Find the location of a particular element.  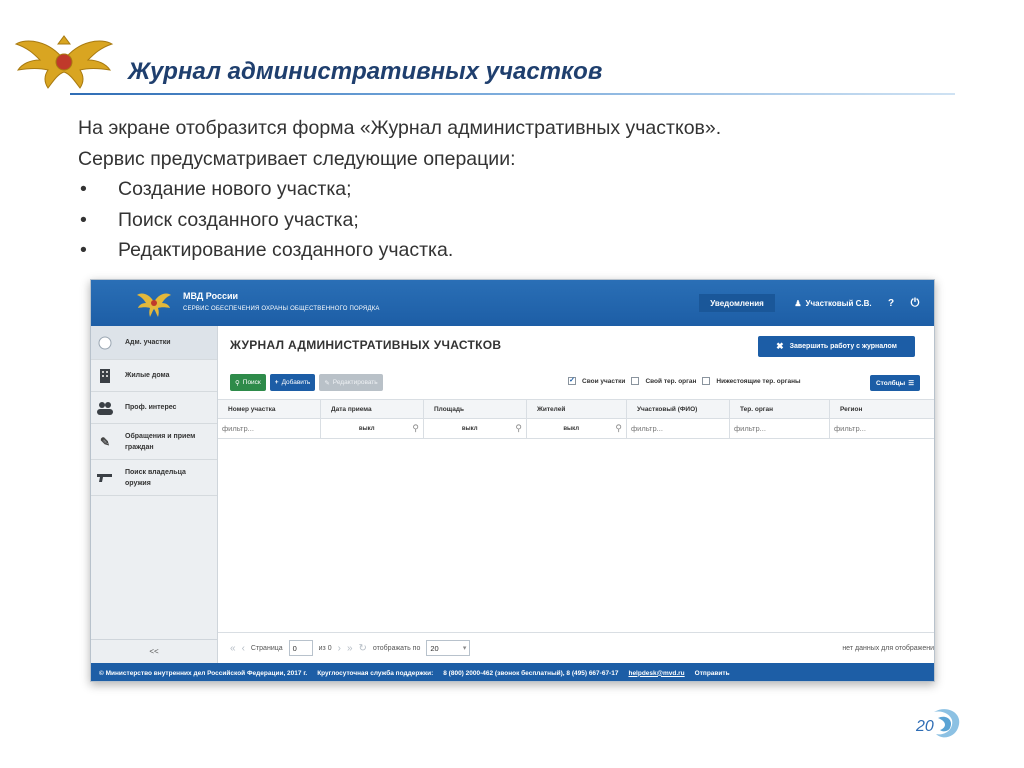

last-page-icon: » is located at coordinates (350, 648).